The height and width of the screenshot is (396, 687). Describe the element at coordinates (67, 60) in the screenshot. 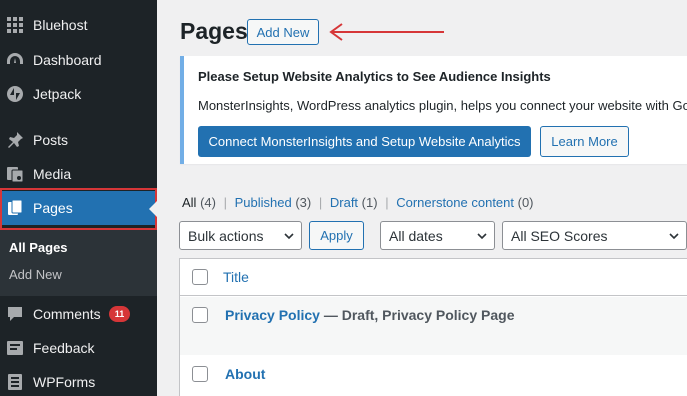

I see `sidebar-item-label: Dashboard` at that location.